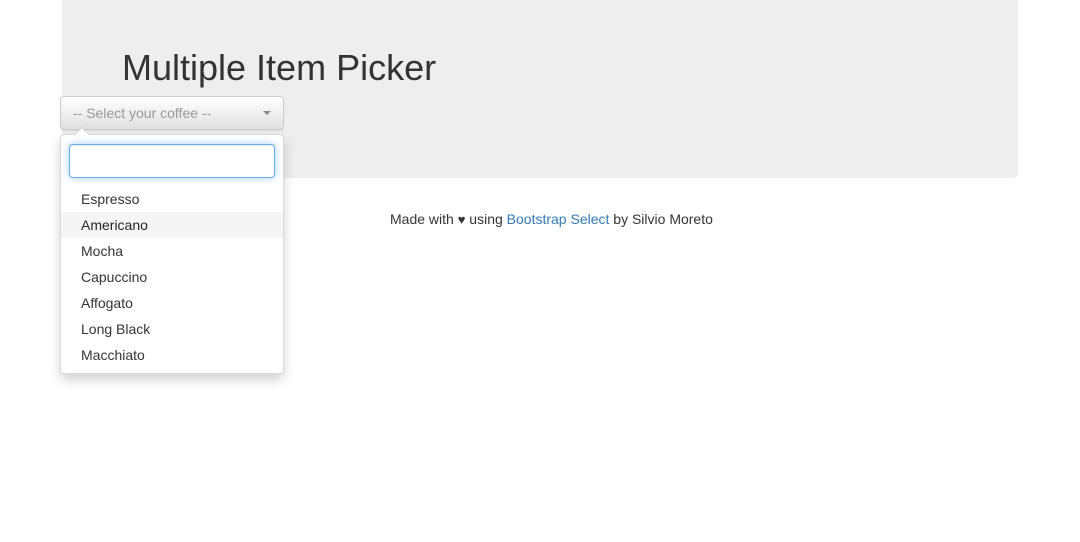 This screenshot has height=542, width=1080. I want to click on footer-suffix-text: by Silvio Moreto, so click(661, 219).